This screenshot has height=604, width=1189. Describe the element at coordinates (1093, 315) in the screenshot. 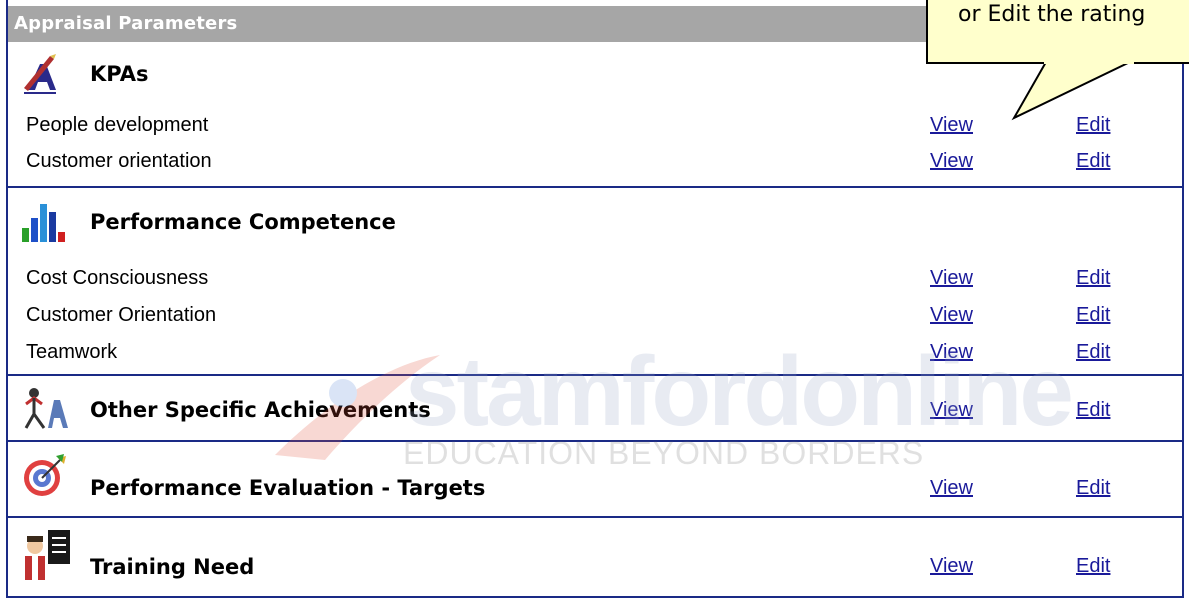

I see `edit-link-customer-orientation-competence: Edit` at that location.